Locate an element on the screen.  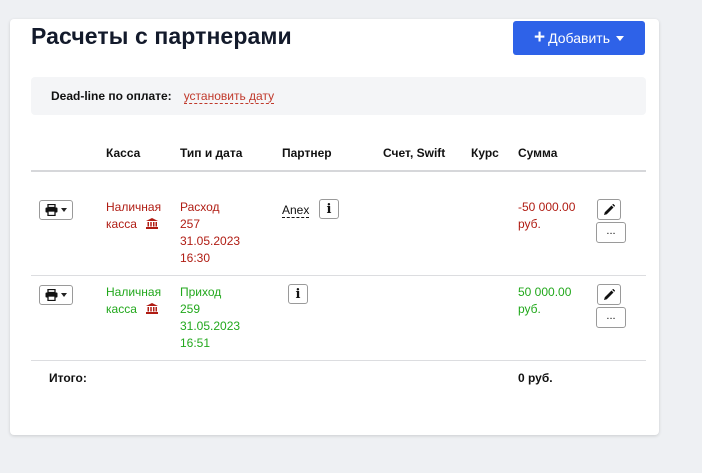
operation-type: Приход is located at coordinates (201, 292).